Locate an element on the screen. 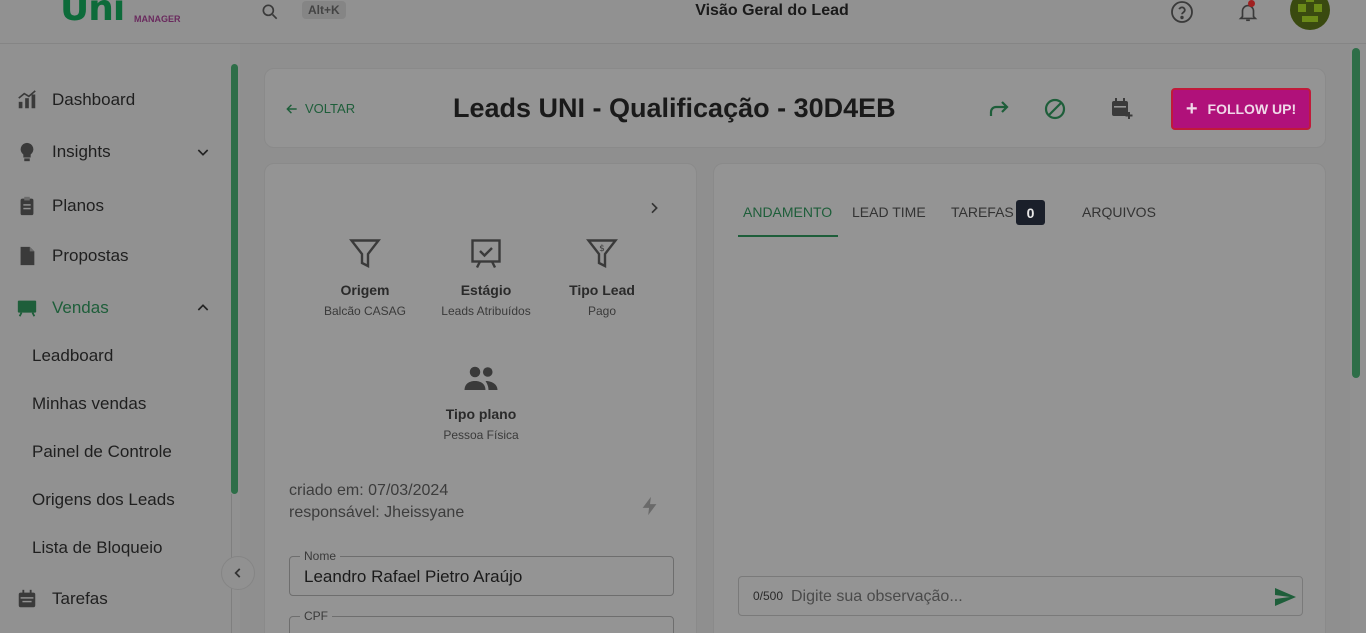 The image size is (1366, 633). chevron-down-icon is located at coordinates (203, 152).